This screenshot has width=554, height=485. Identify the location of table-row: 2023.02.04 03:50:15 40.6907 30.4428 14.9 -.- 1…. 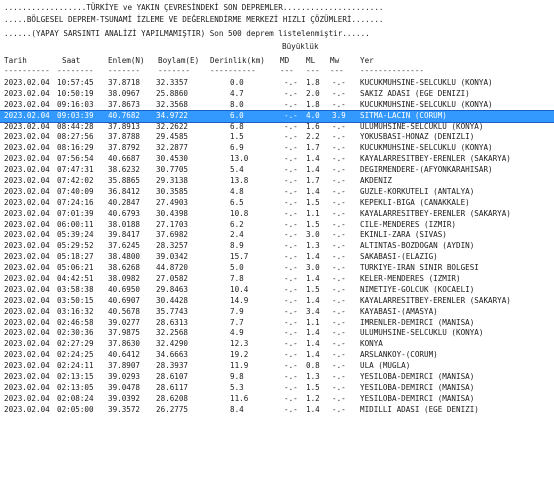
(277, 301).